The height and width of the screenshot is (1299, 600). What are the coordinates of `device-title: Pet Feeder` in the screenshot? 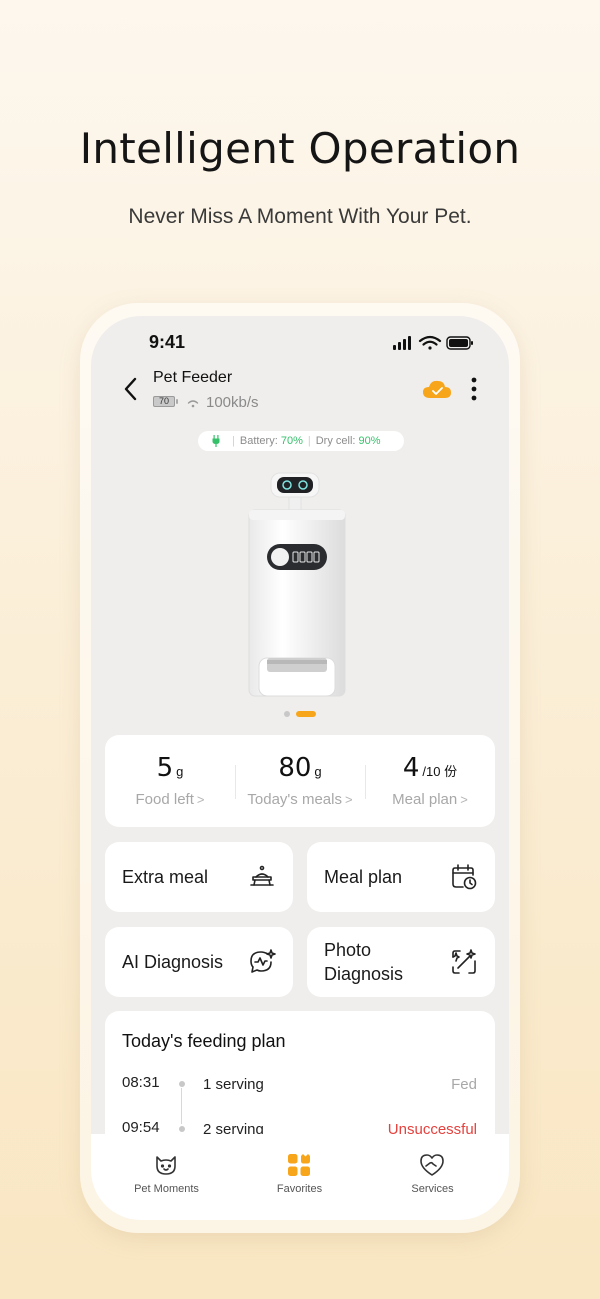 It's located at (193, 377).